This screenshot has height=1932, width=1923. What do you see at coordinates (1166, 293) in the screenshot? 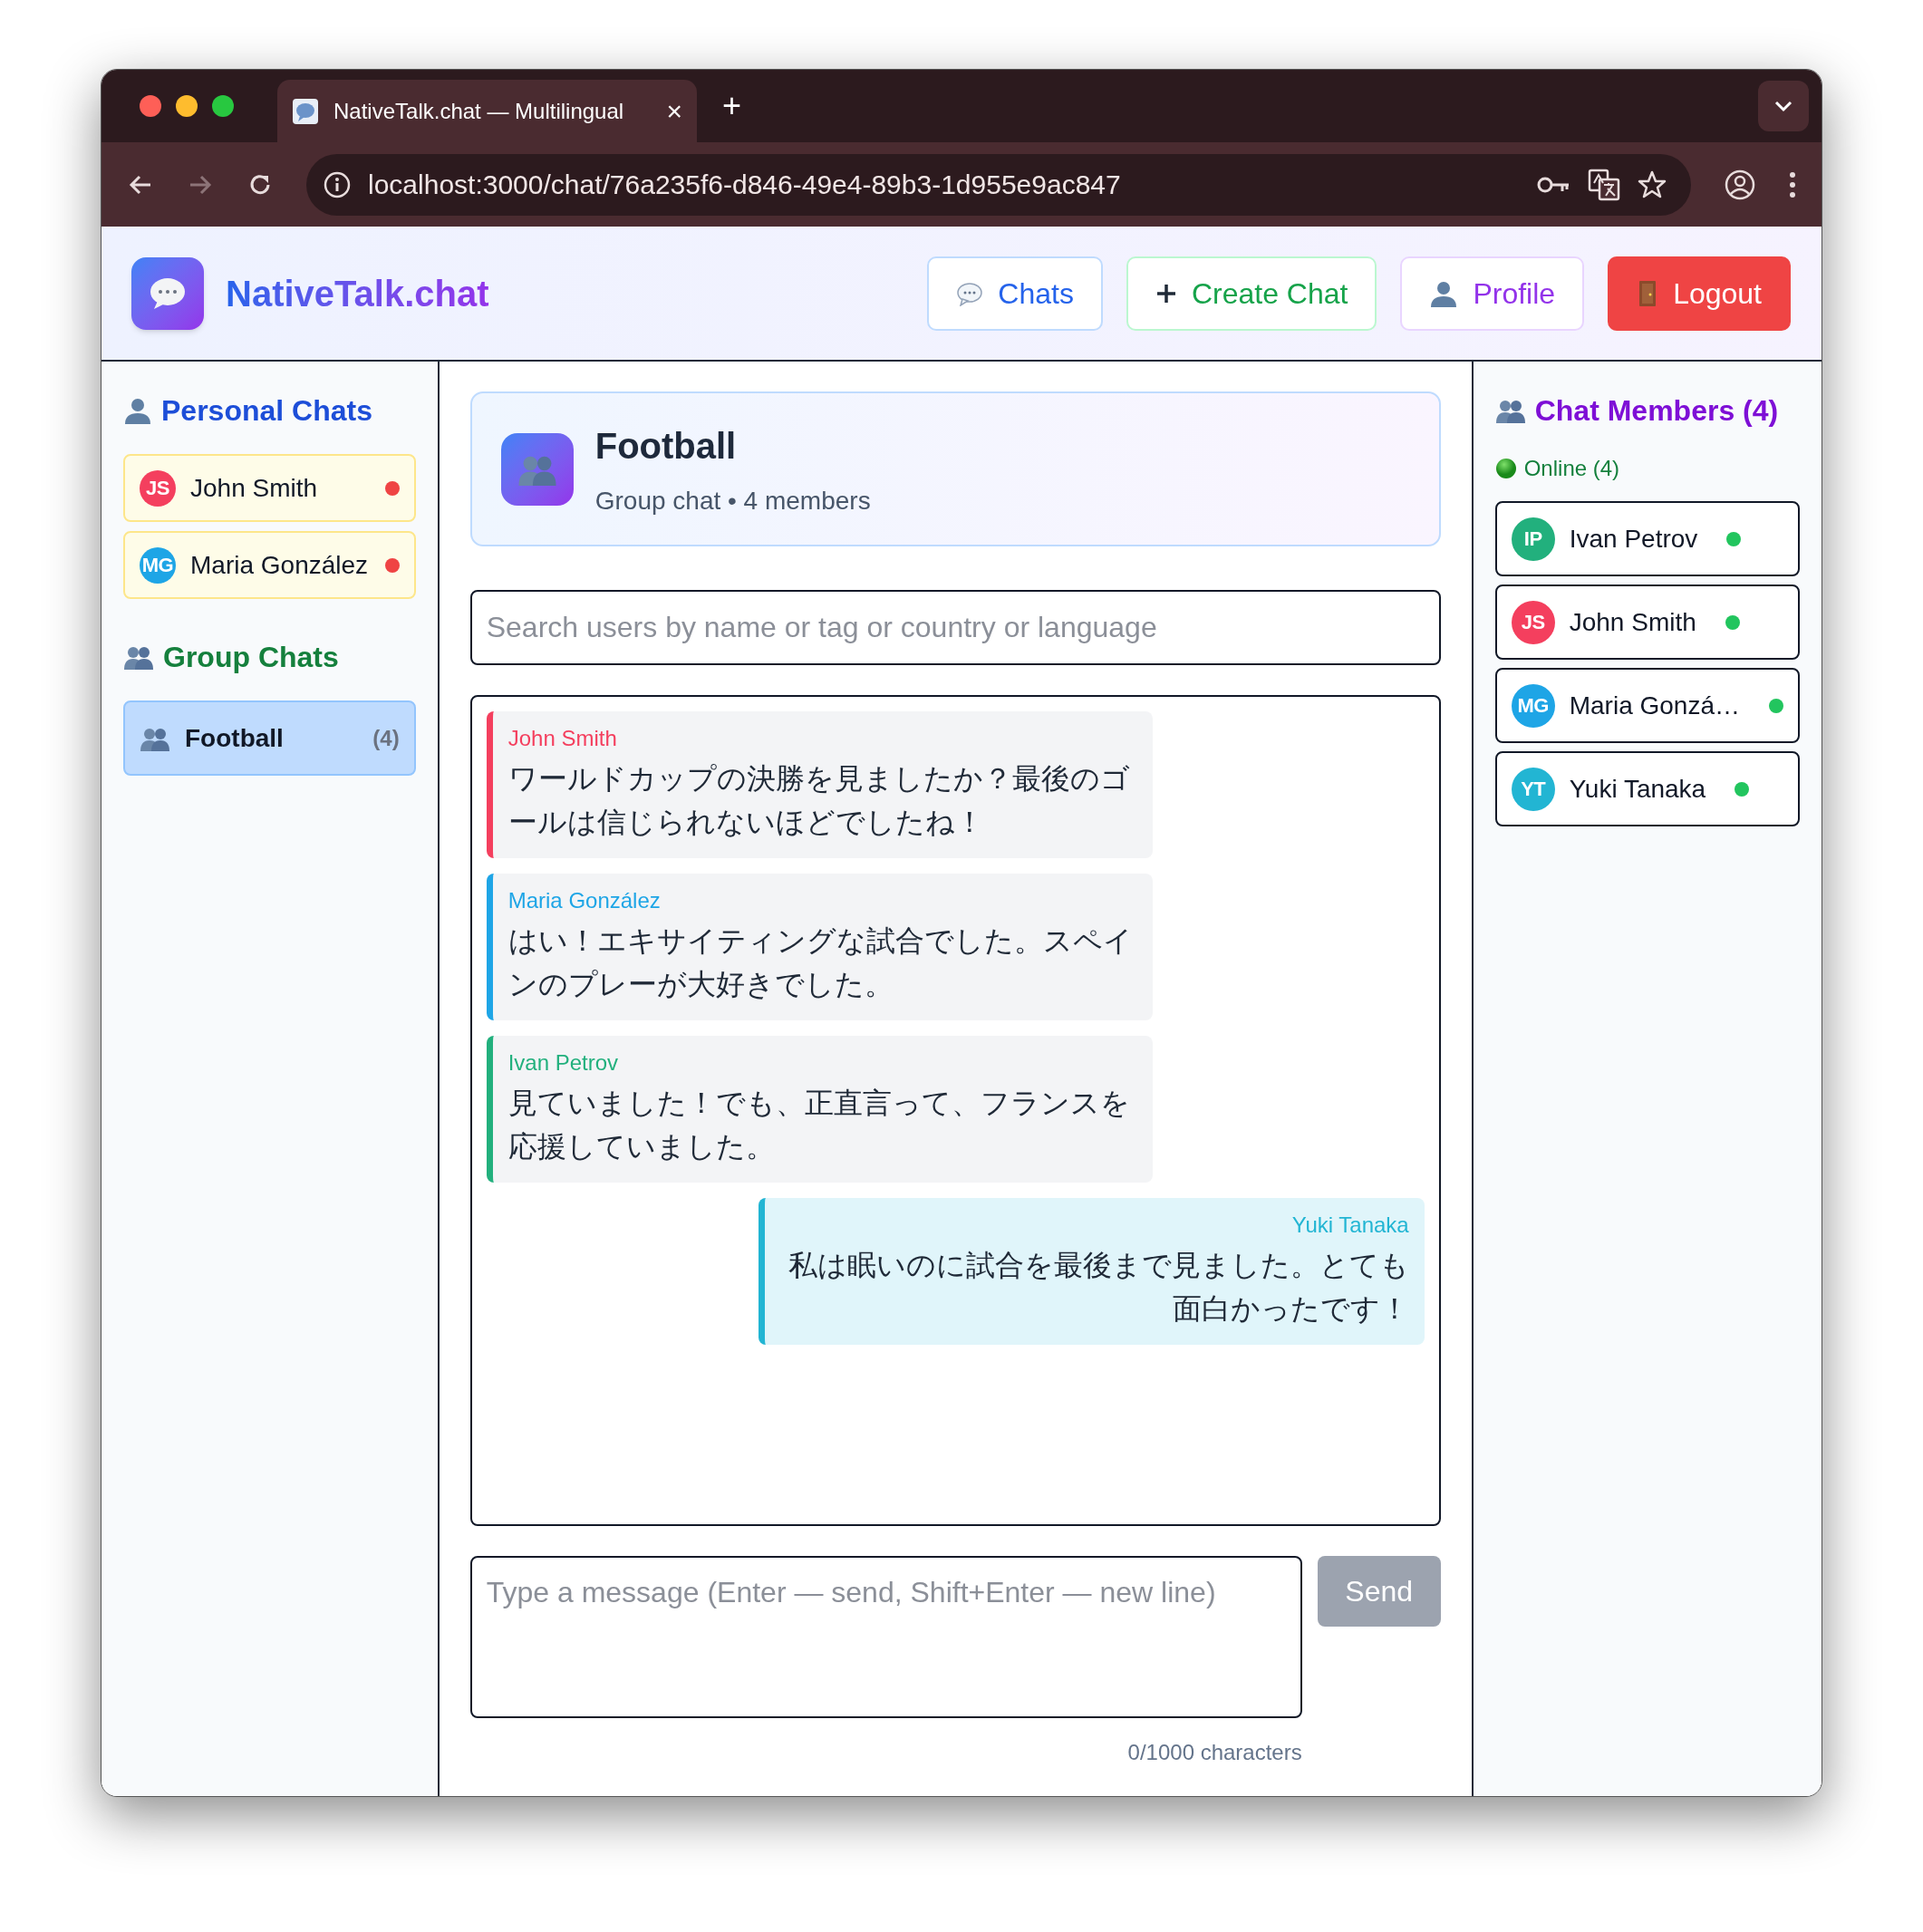
I see `plus-icon` at bounding box center [1166, 293].